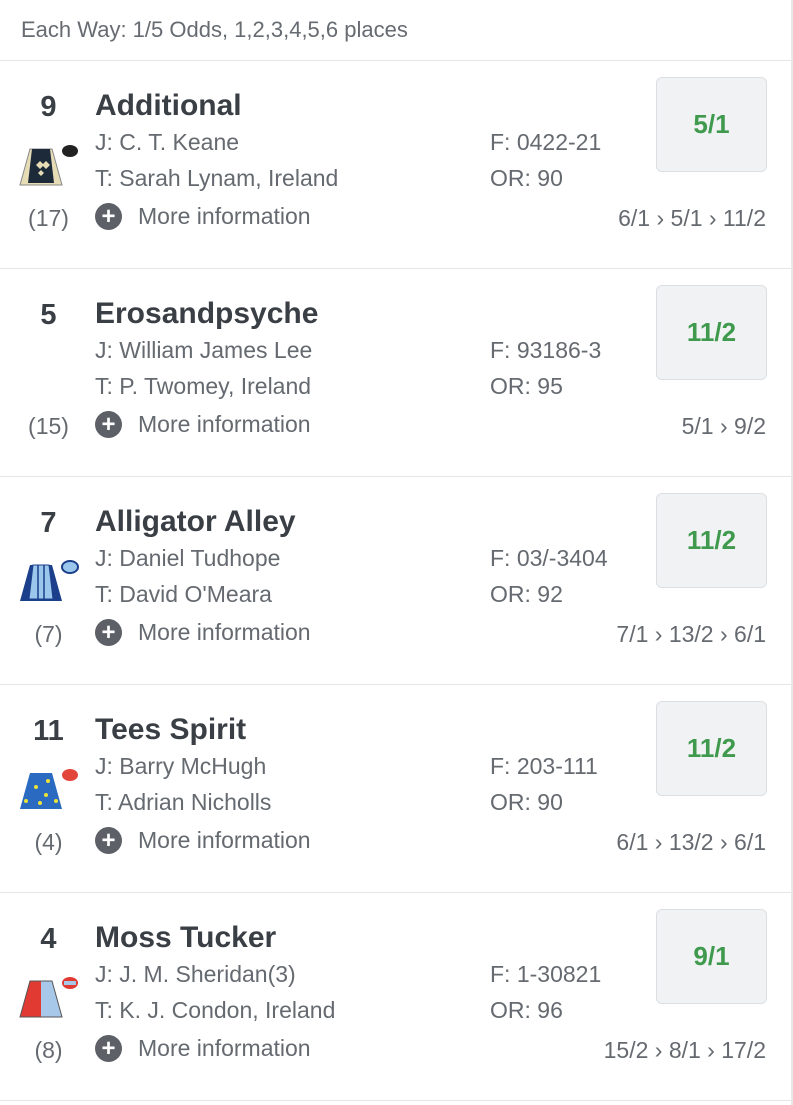  What do you see at coordinates (168, 105) in the screenshot?
I see `runner-name: Additional` at bounding box center [168, 105].